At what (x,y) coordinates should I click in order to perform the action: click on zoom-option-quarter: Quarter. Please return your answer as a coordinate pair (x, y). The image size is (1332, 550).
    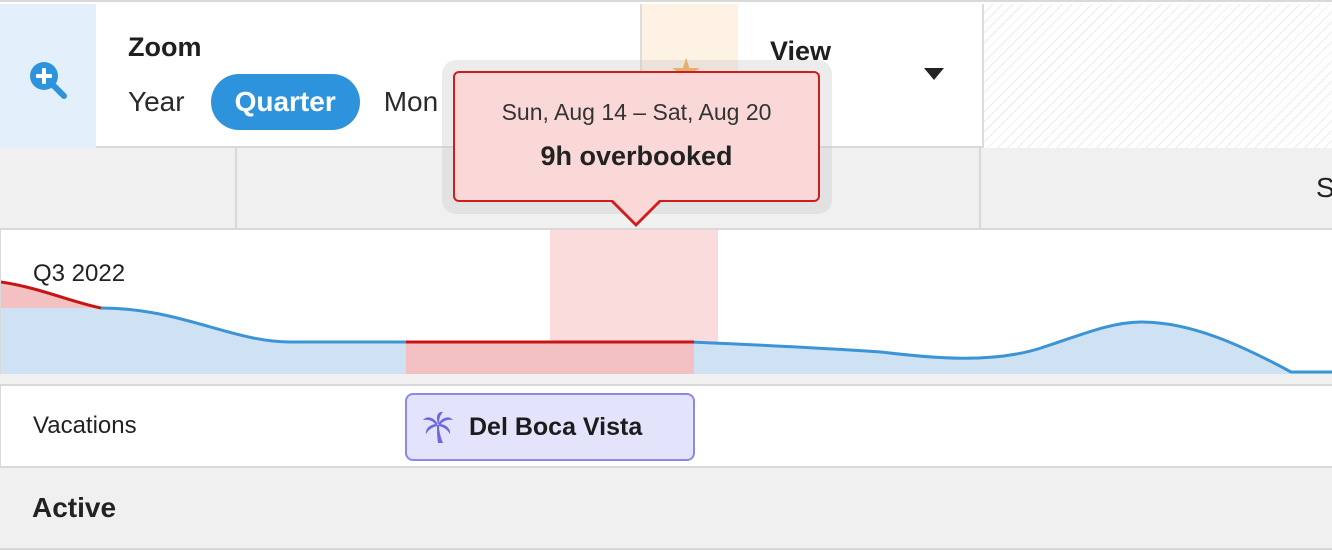
    Looking at the image, I should click on (285, 102).